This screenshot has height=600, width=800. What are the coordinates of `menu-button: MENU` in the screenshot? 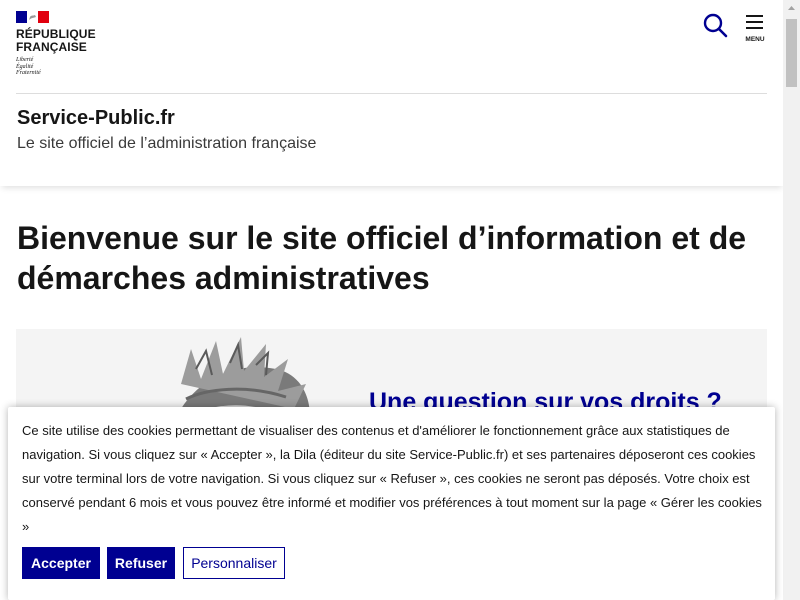 It's located at (755, 30).